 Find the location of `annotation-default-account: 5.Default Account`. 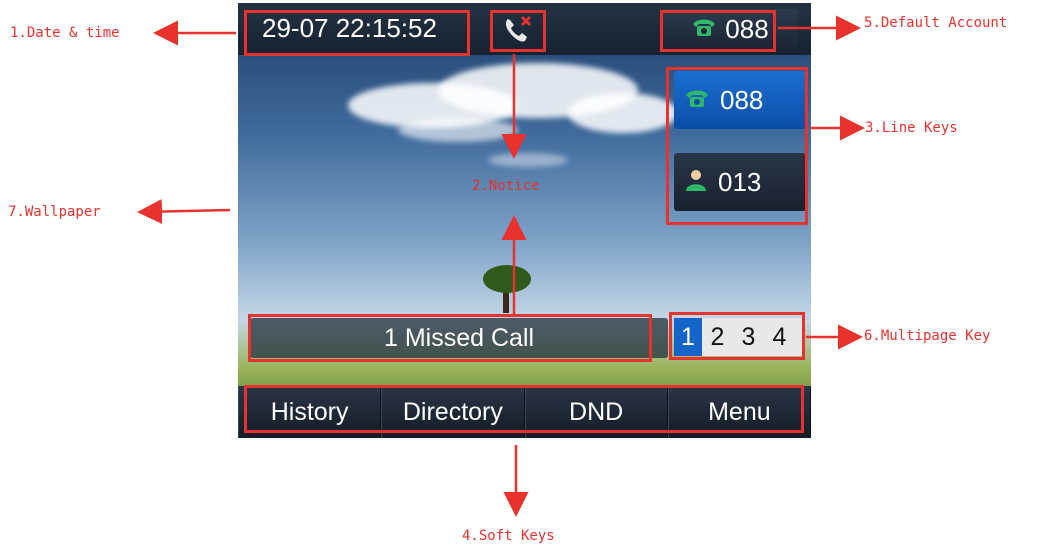

annotation-default-account: 5.Default Account is located at coordinates (936, 23).